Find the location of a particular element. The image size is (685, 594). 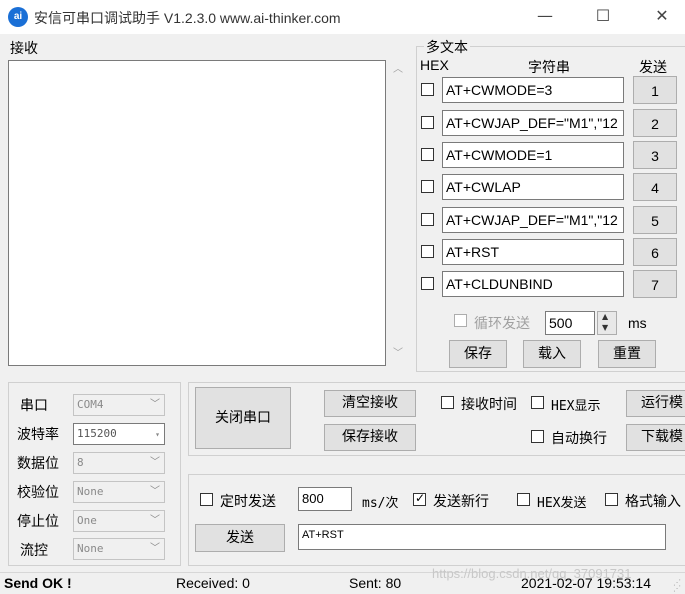

send-row-button: 1 is located at coordinates (655, 90).